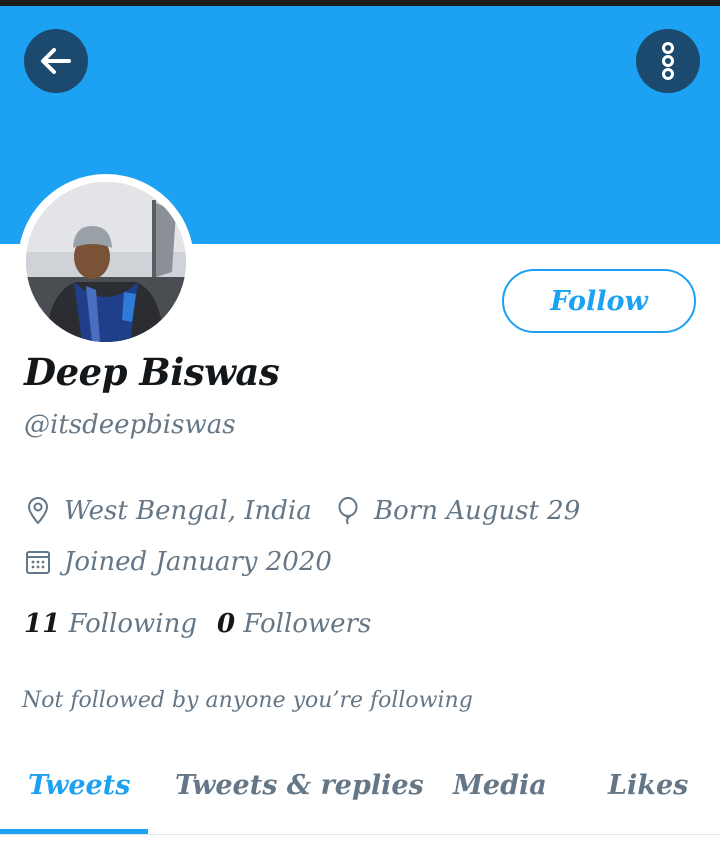 The width and height of the screenshot is (720, 849). Describe the element at coordinates (38, 562) in the screenshot. I see `calendar-icon` at that location.